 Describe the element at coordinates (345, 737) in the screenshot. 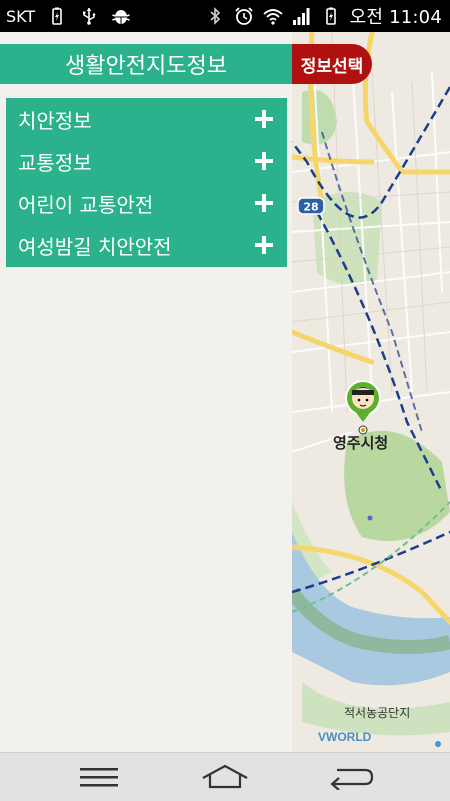

I see `vworld-attribution: VWORLD` at that location.